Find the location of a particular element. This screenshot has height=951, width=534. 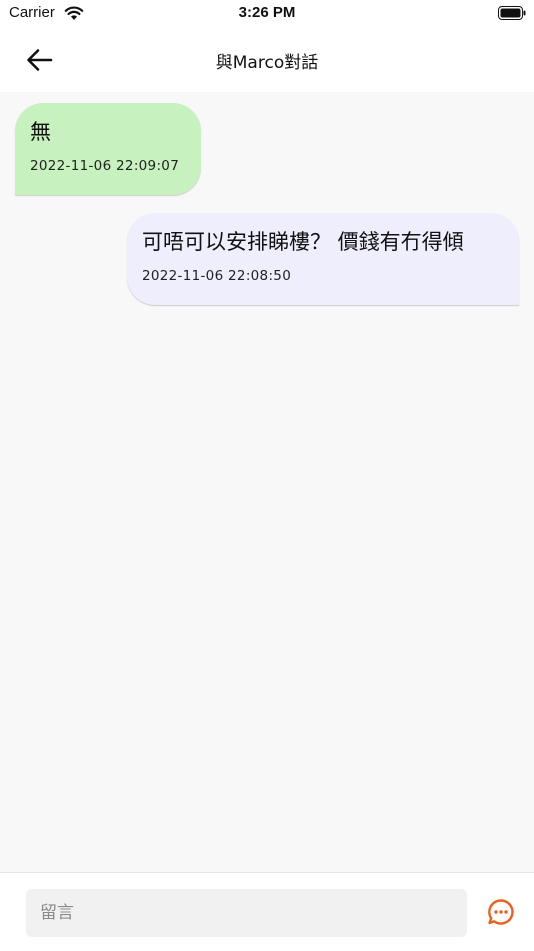

message-bubble-received: 無 2022-11-06 22:09:07 is located at coordinates (108, 149).